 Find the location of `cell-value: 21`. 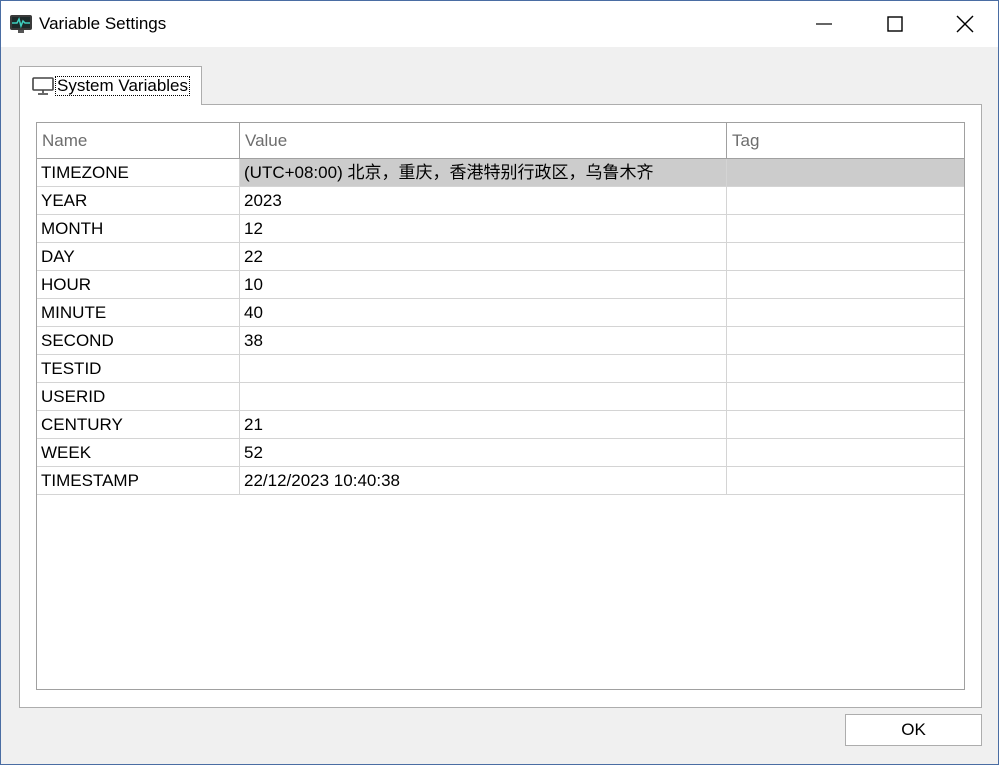

cell-value: 21 is located at coordinates (483, 424).